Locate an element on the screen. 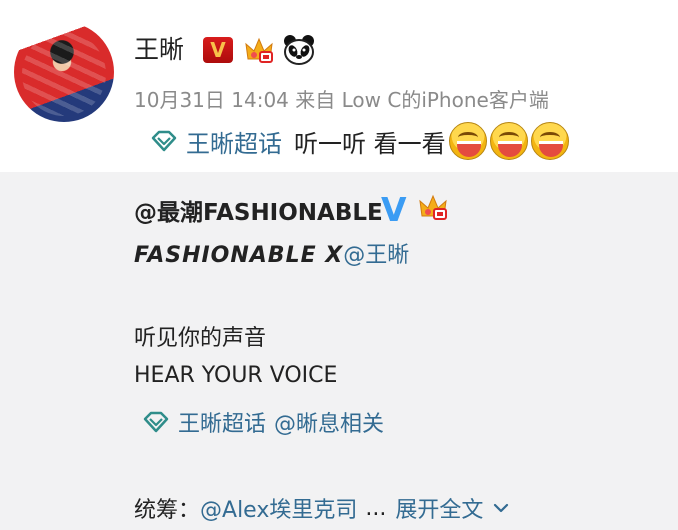  repost-body-line: 听见你的声音 is located at coordinates (200, 338).